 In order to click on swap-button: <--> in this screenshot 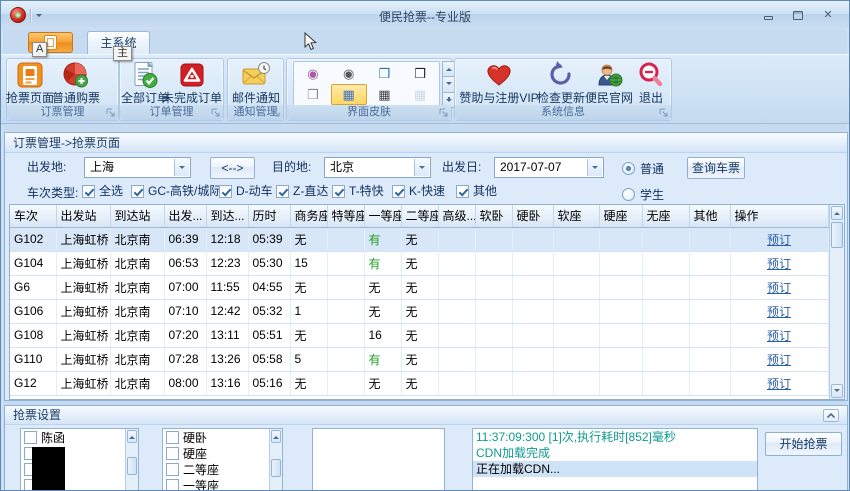, I will do `click(232, 168)`.